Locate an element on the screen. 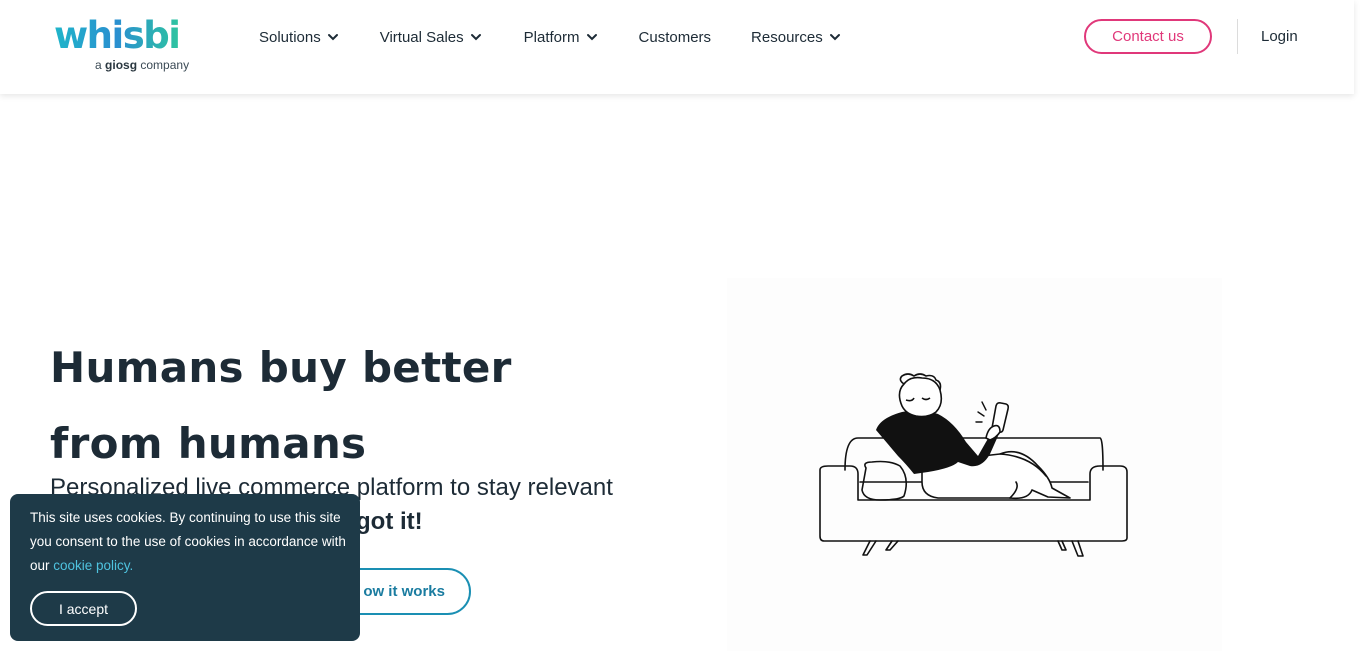 Image resolution: width=1366 pixels, height=651 pixels. nav-item-virtual-sales: Virtual Sales is located at coordinates (431, 37).